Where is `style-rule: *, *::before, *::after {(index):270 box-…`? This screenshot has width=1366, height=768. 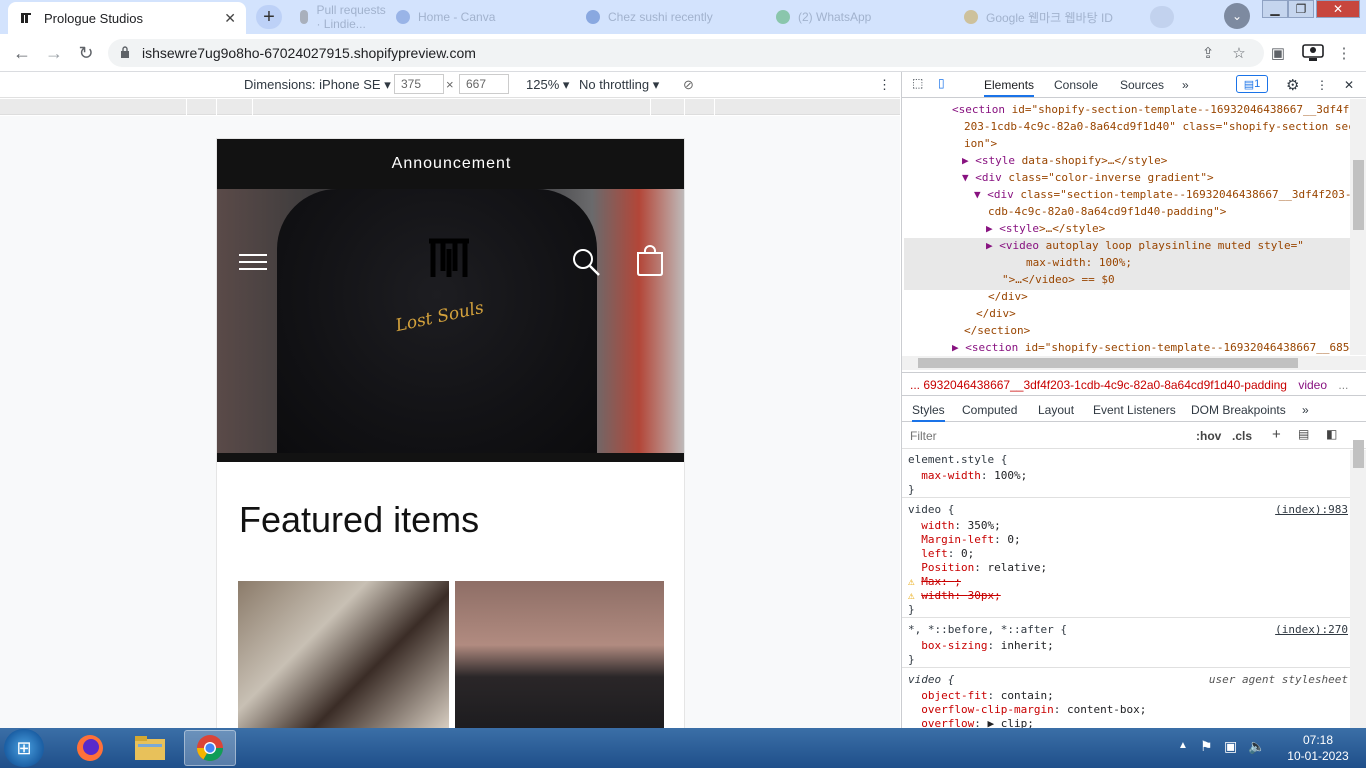 style-rule: *, *::before, *::after {(index):270 box-… is located at coordinates (1126, 644).